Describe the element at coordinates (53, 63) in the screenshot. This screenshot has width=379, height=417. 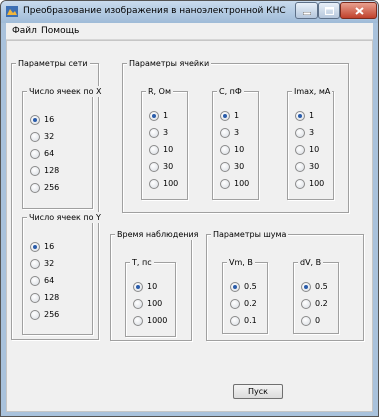
I see `network-params-title: Параметры сети` at that location.